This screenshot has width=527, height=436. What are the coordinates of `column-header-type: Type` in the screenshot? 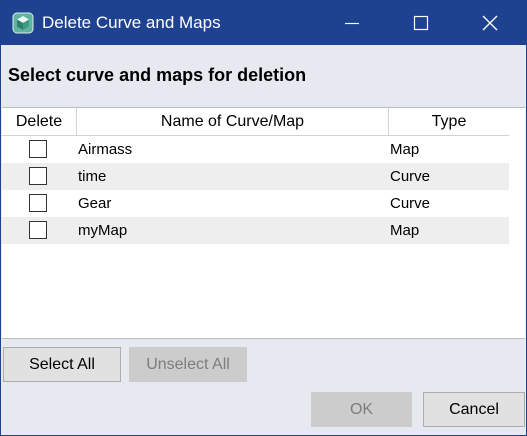 It's located at (449, 121).